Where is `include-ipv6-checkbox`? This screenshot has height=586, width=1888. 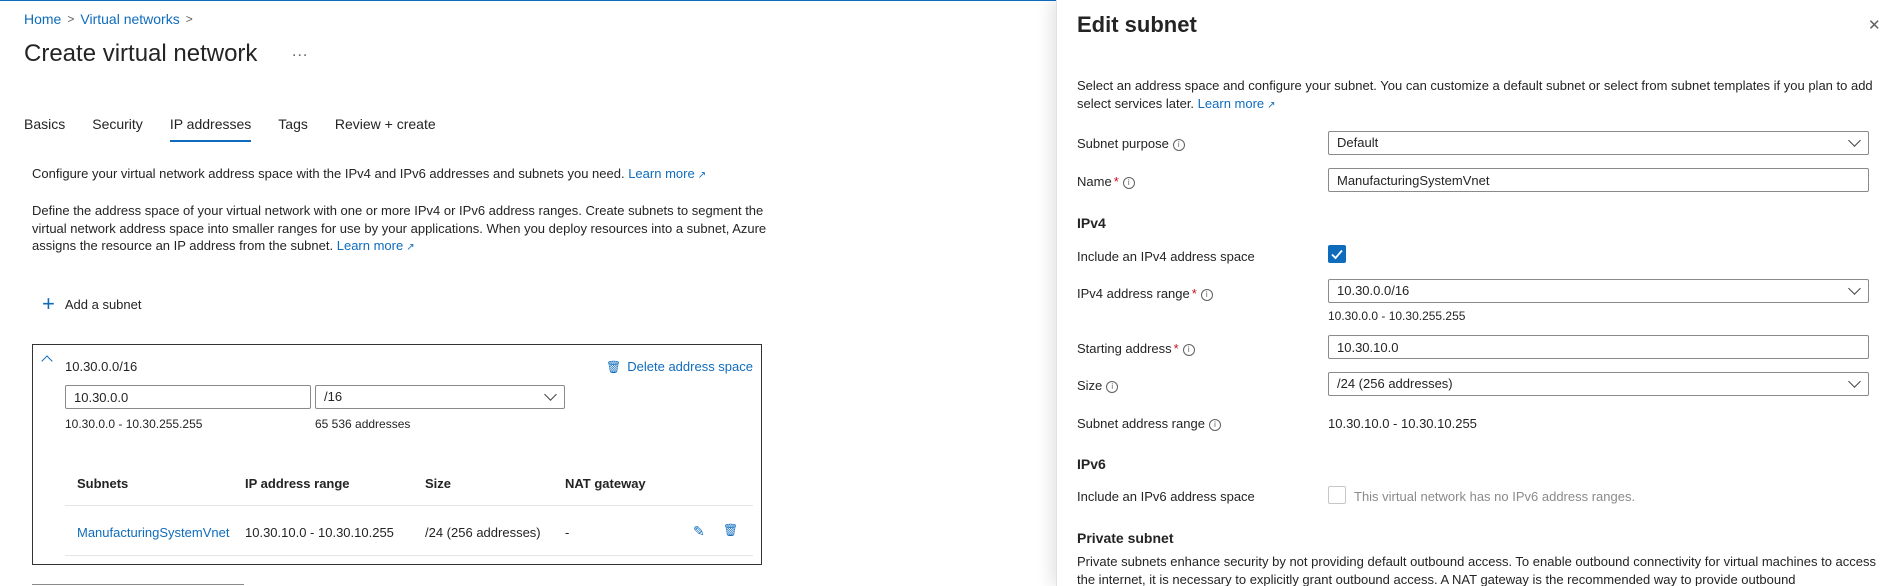
include-ipv6-checkbox is located at coordinates (1337, 495).